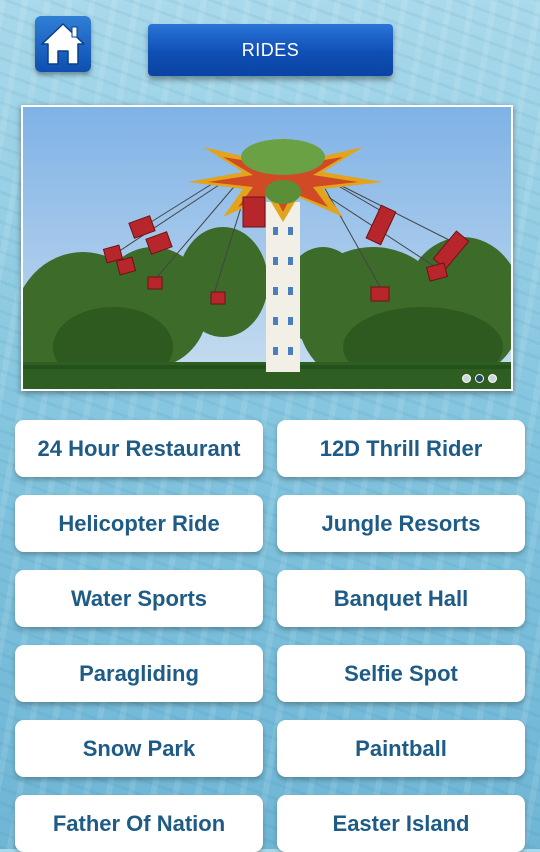  I want to click on home-button, so click(63, 44).